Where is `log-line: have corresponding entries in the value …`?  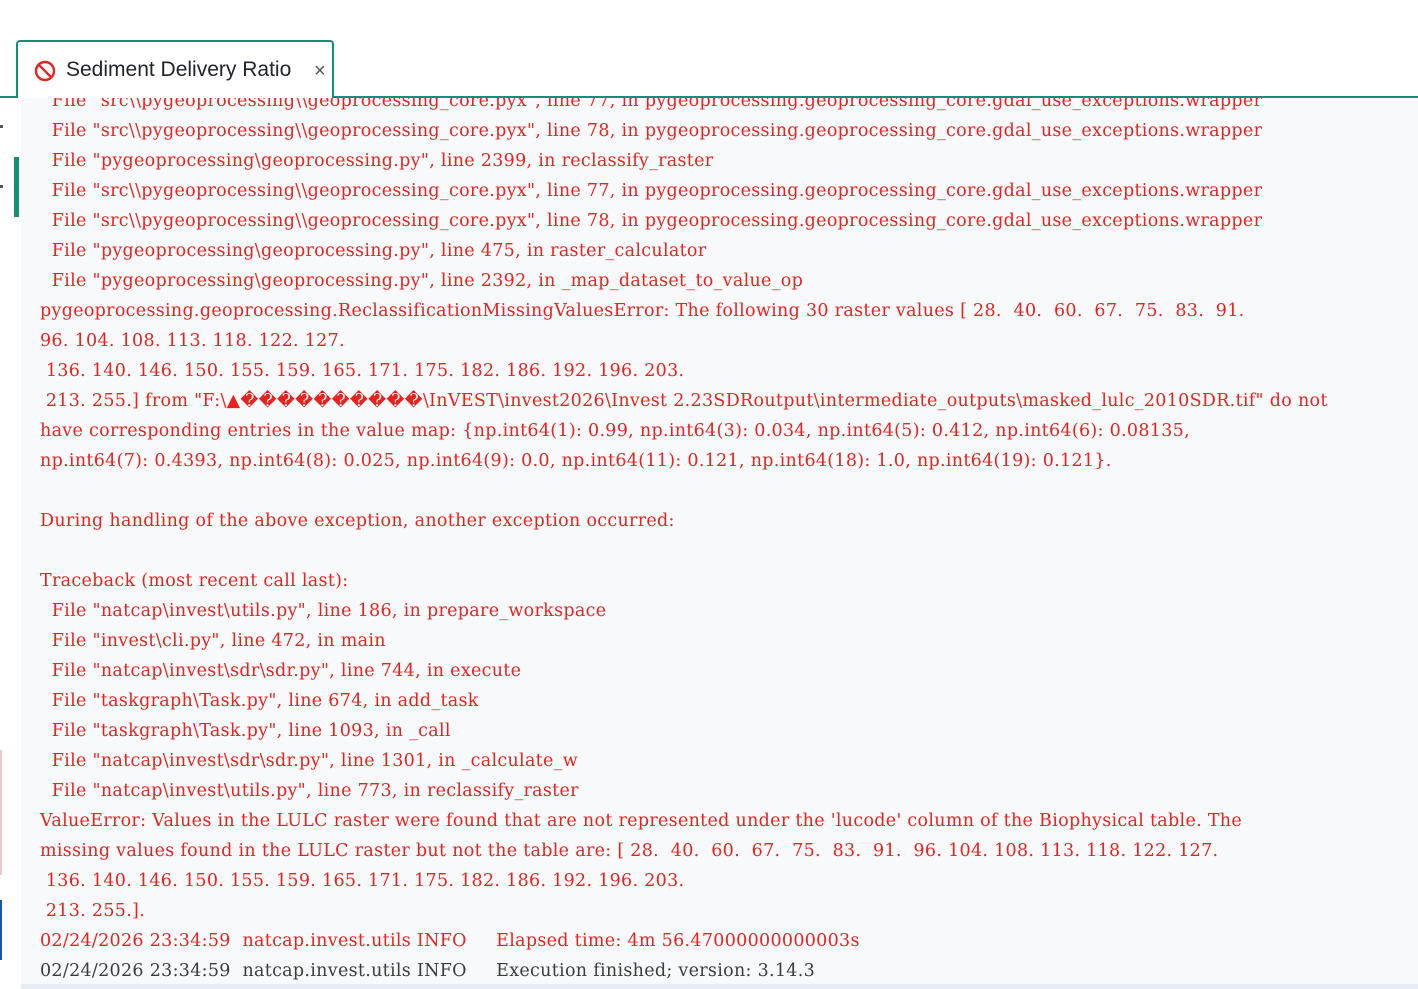
log-line: have corresponding entries in the value … is located at coordinates (615, 431).